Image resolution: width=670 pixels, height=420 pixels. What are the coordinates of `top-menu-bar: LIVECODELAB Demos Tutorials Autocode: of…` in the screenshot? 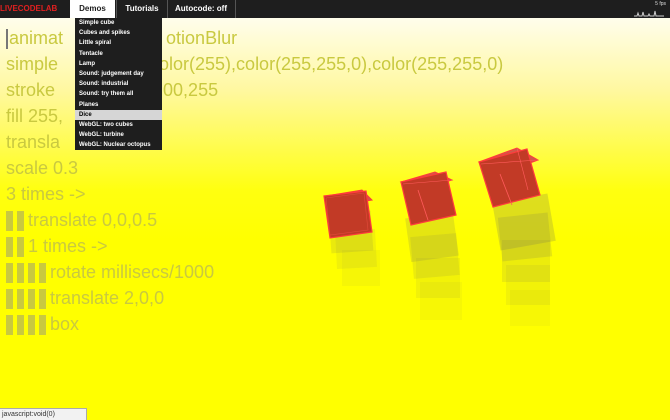 It's located at (335, 9).